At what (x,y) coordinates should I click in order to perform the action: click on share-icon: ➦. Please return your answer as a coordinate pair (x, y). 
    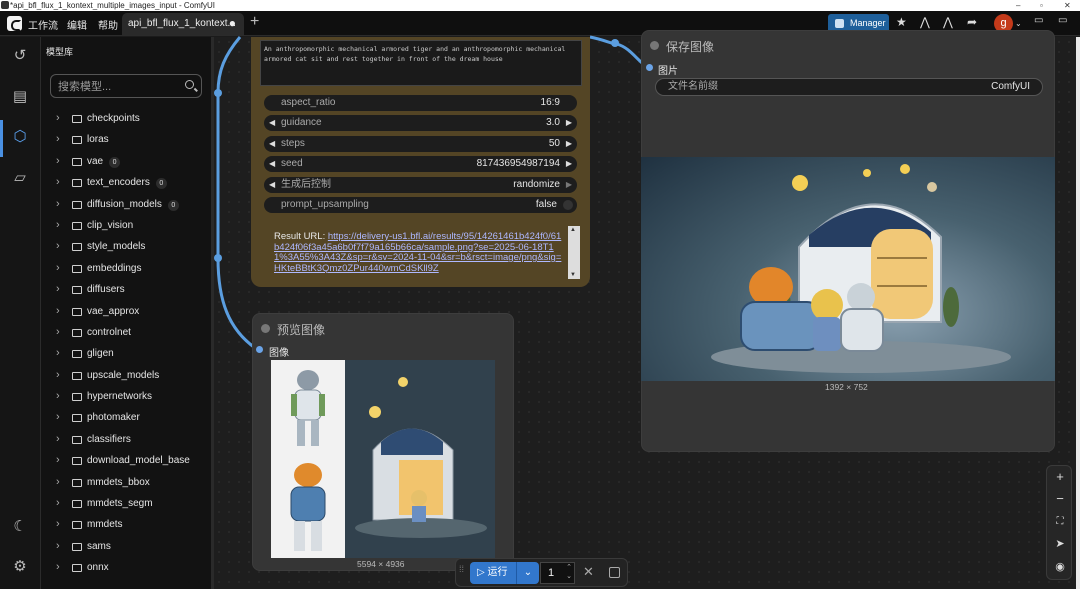
    Looking at the image, I should click on (972, 22).